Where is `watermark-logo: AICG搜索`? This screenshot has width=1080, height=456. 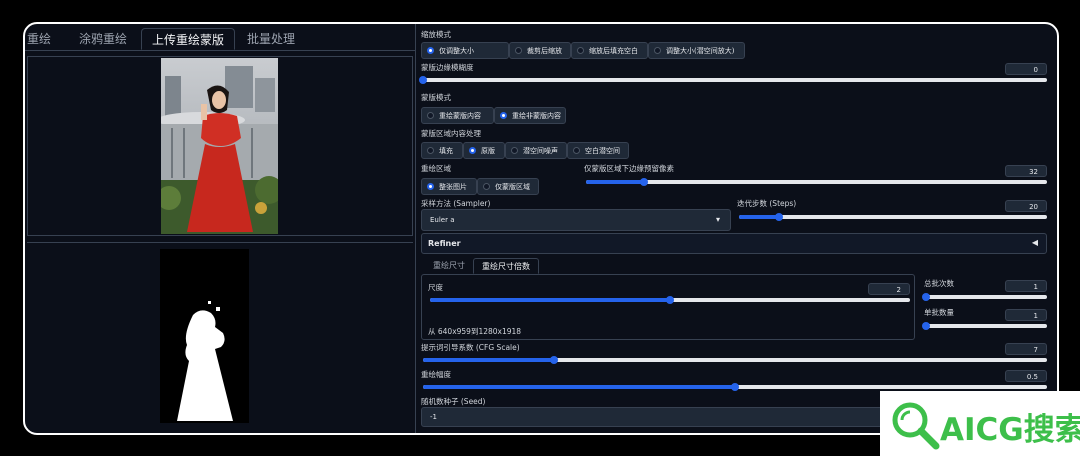 watermark-logo: AICG搜索 is located at coordinates (980, 423).